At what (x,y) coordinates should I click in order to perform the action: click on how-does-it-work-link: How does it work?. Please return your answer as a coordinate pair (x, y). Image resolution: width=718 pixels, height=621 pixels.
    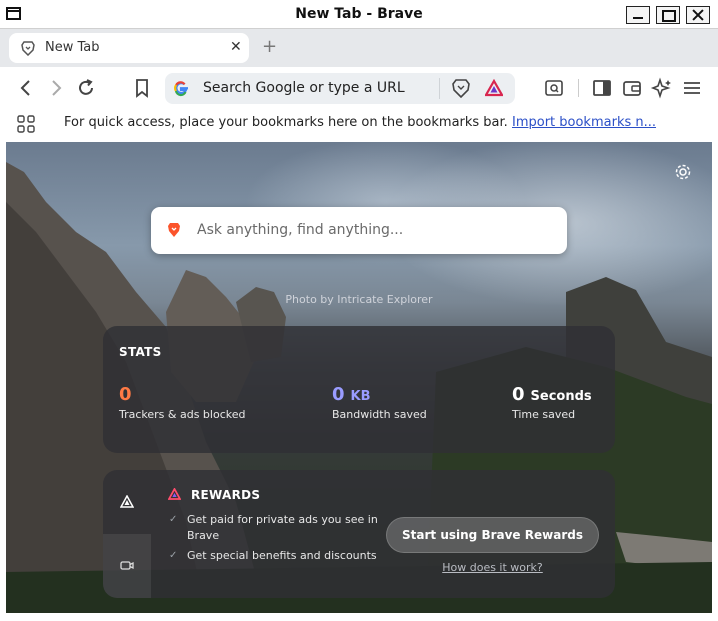
    Looking at the image, I should click on (492, 567).